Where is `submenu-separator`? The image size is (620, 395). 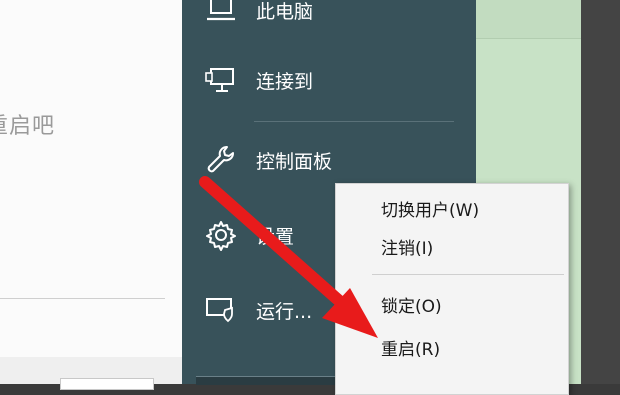
submenu-separator is located at coordinates (468, 274).